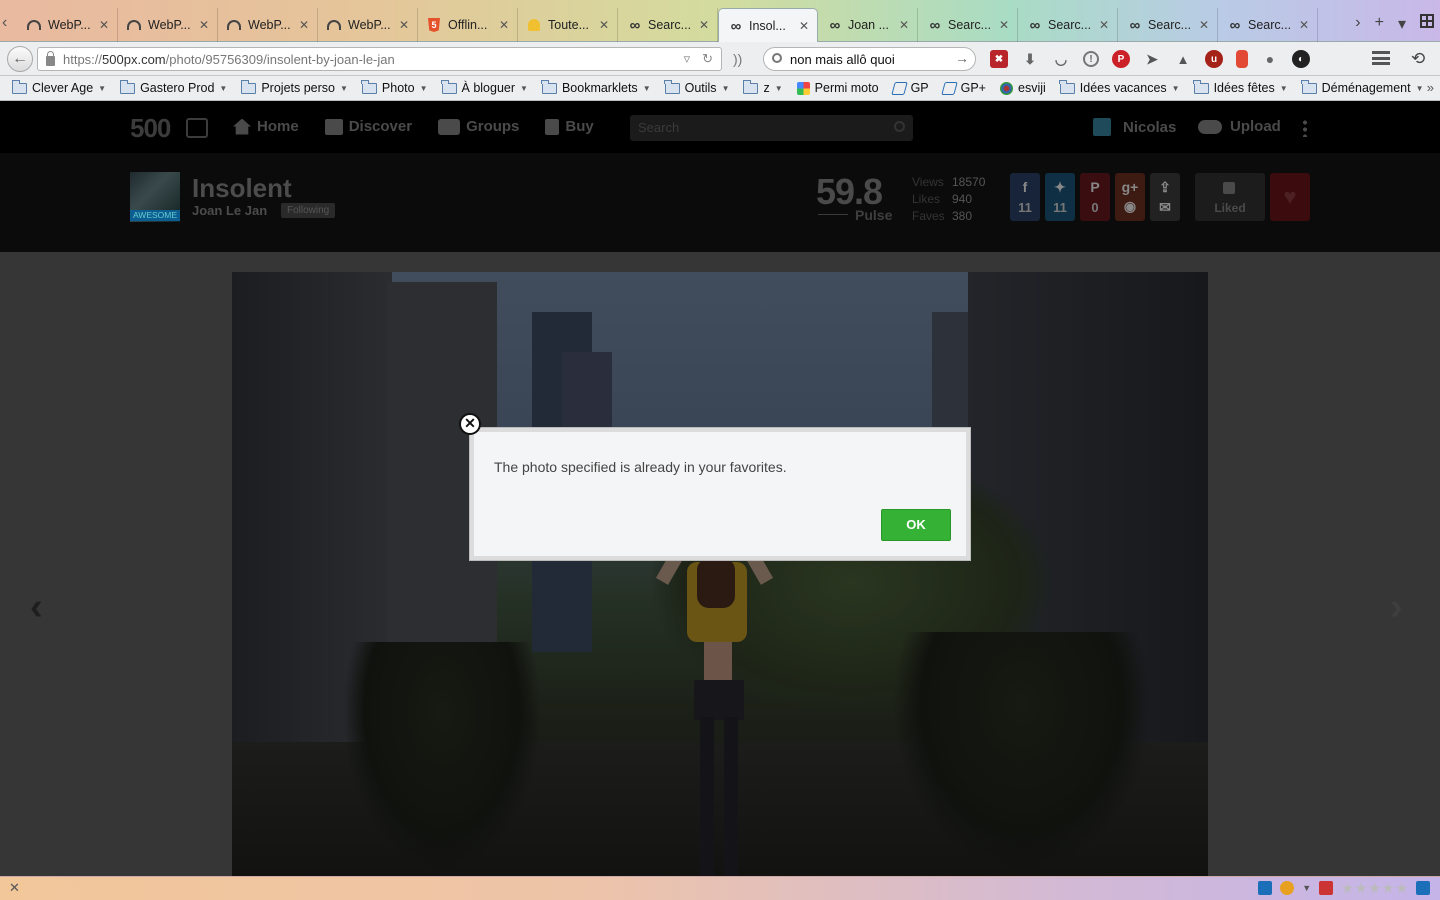  I want to click on dropdown-caret-icon: ▼, so click(1306, 888).